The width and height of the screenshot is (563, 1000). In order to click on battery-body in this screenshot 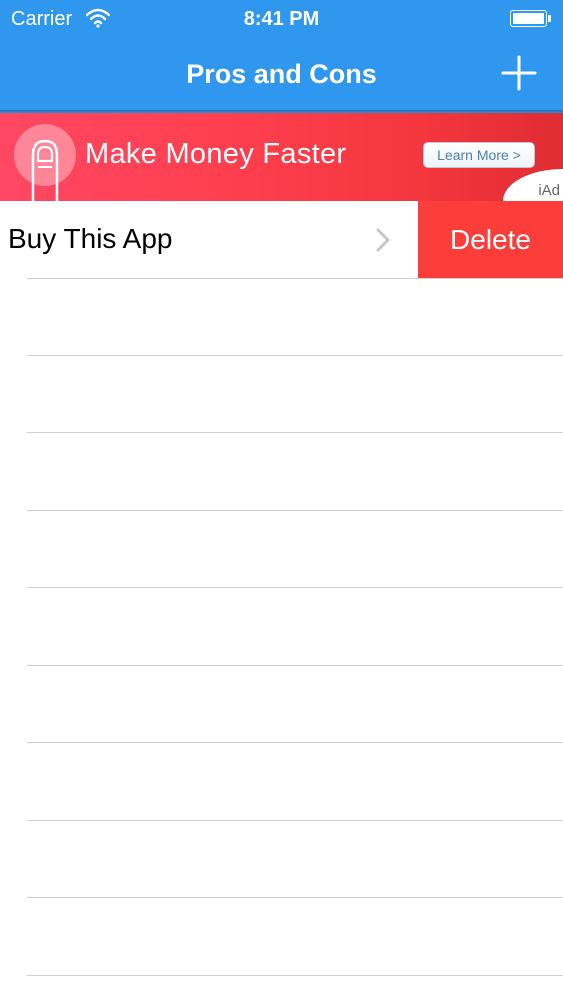, I will do `click(528, 18)`.